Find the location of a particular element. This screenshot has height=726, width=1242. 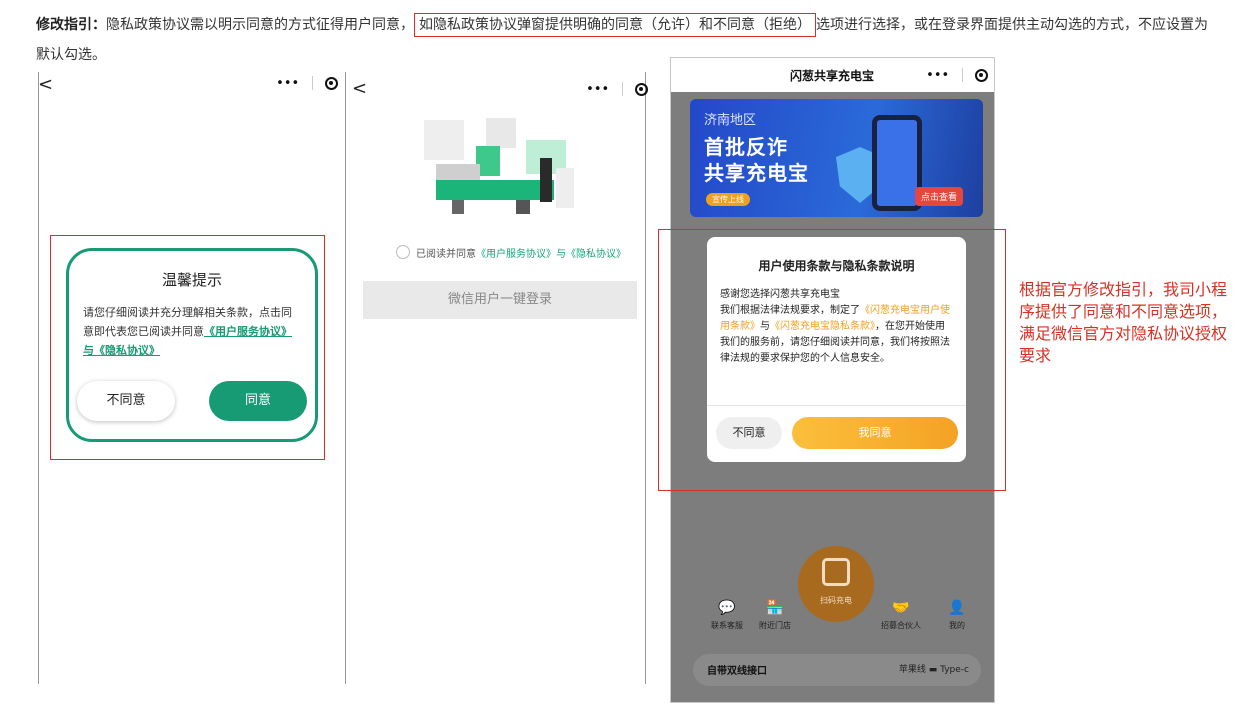

tab-mine: 👤 我的 is located at coordinates (957, 613).